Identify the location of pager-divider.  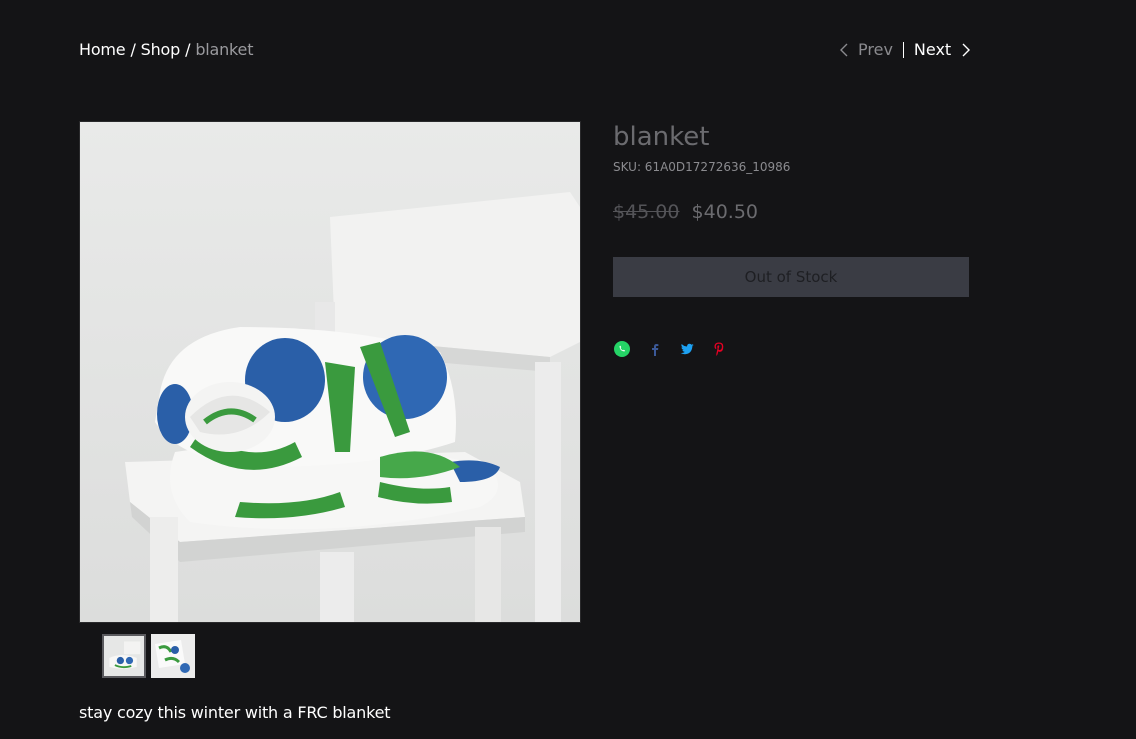
(903, 50).